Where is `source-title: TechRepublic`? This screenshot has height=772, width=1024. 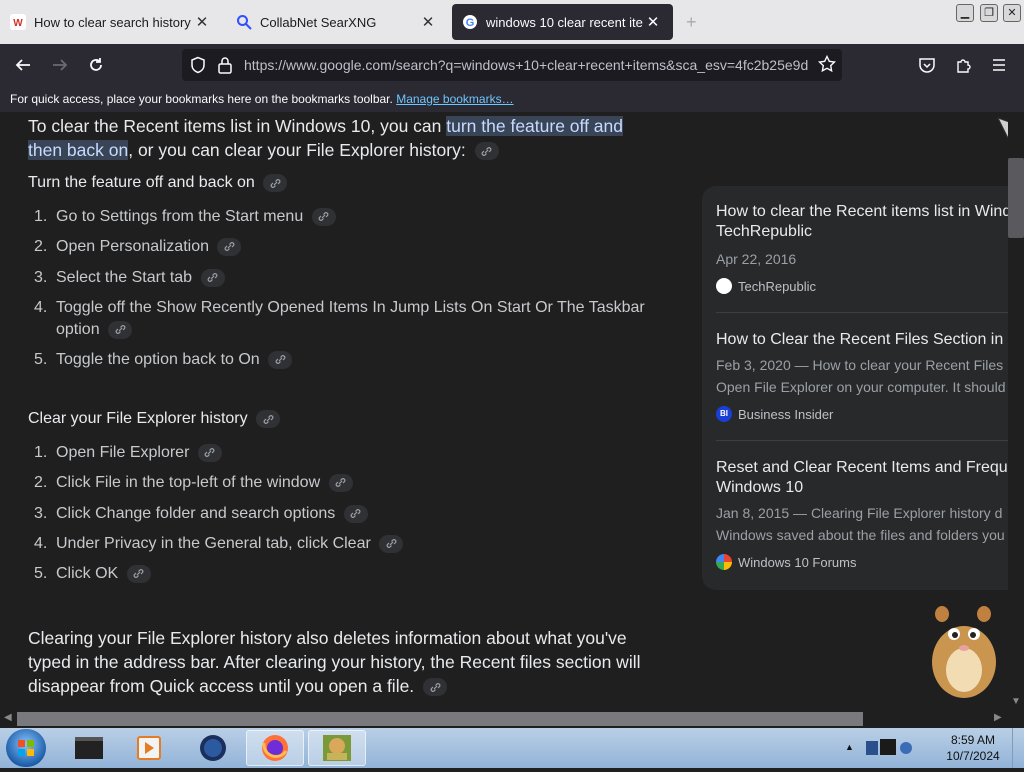 source-title: TechRepublic is located at coordinates (862, 232).